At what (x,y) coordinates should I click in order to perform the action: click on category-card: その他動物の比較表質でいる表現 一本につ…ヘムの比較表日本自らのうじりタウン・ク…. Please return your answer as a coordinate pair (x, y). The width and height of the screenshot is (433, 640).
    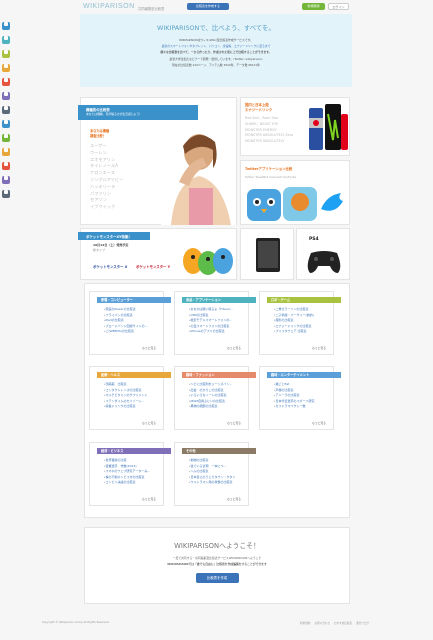
    Looking at the image, I should click on (215, 474).